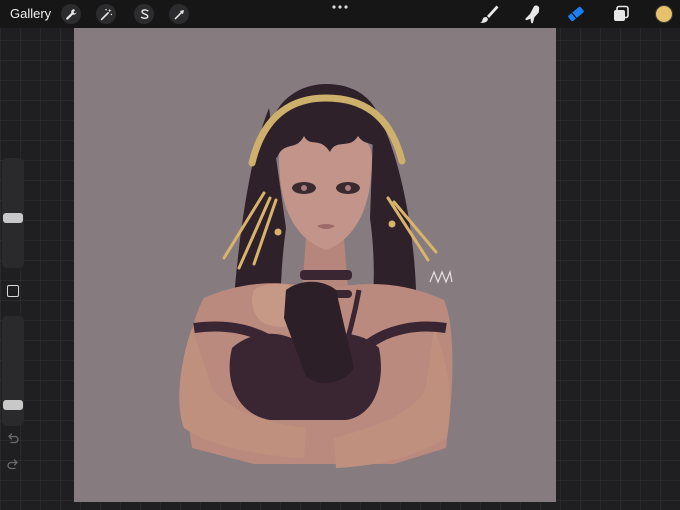 Image resolution: width=680 pixels, height=510 pixels. What do you see at coordinates (13, 291) in the screenshot?
I see `modify-square-icon` at bounding box center [13, 291].